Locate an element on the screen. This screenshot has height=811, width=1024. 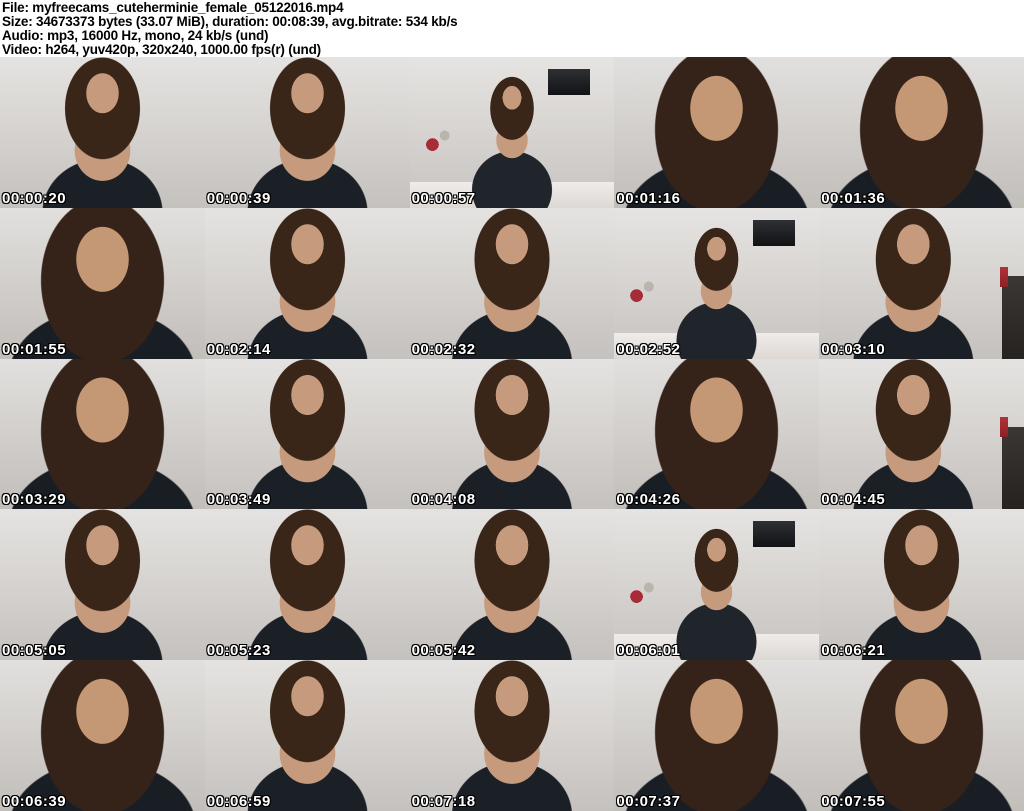
timestamp-label: 00:07:18 is located at coordinates (443, 801).